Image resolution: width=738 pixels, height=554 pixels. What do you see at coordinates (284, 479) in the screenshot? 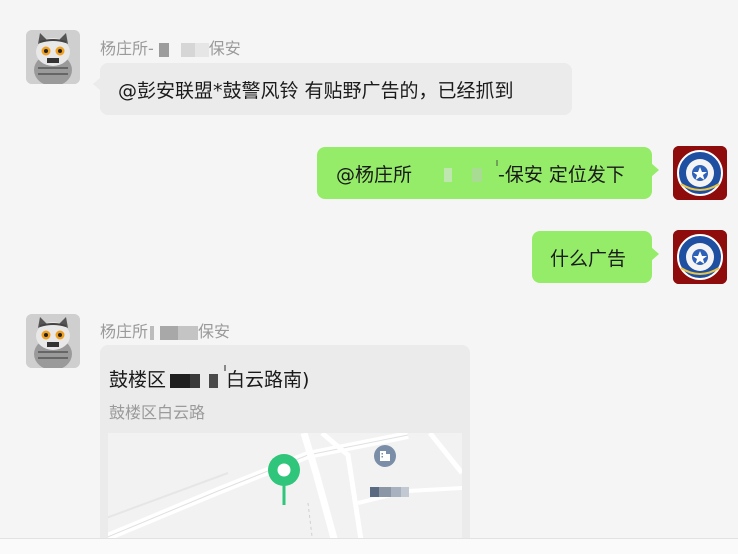
I see `location-pin-icon` at bounding box center [284, 479].